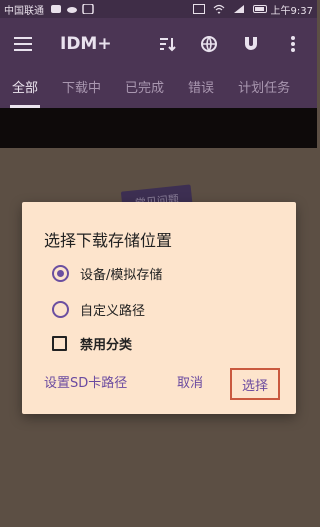  I want to click on tab-bar: 全部 下载中 已完成 错误 计划任务, so click(158, 89).